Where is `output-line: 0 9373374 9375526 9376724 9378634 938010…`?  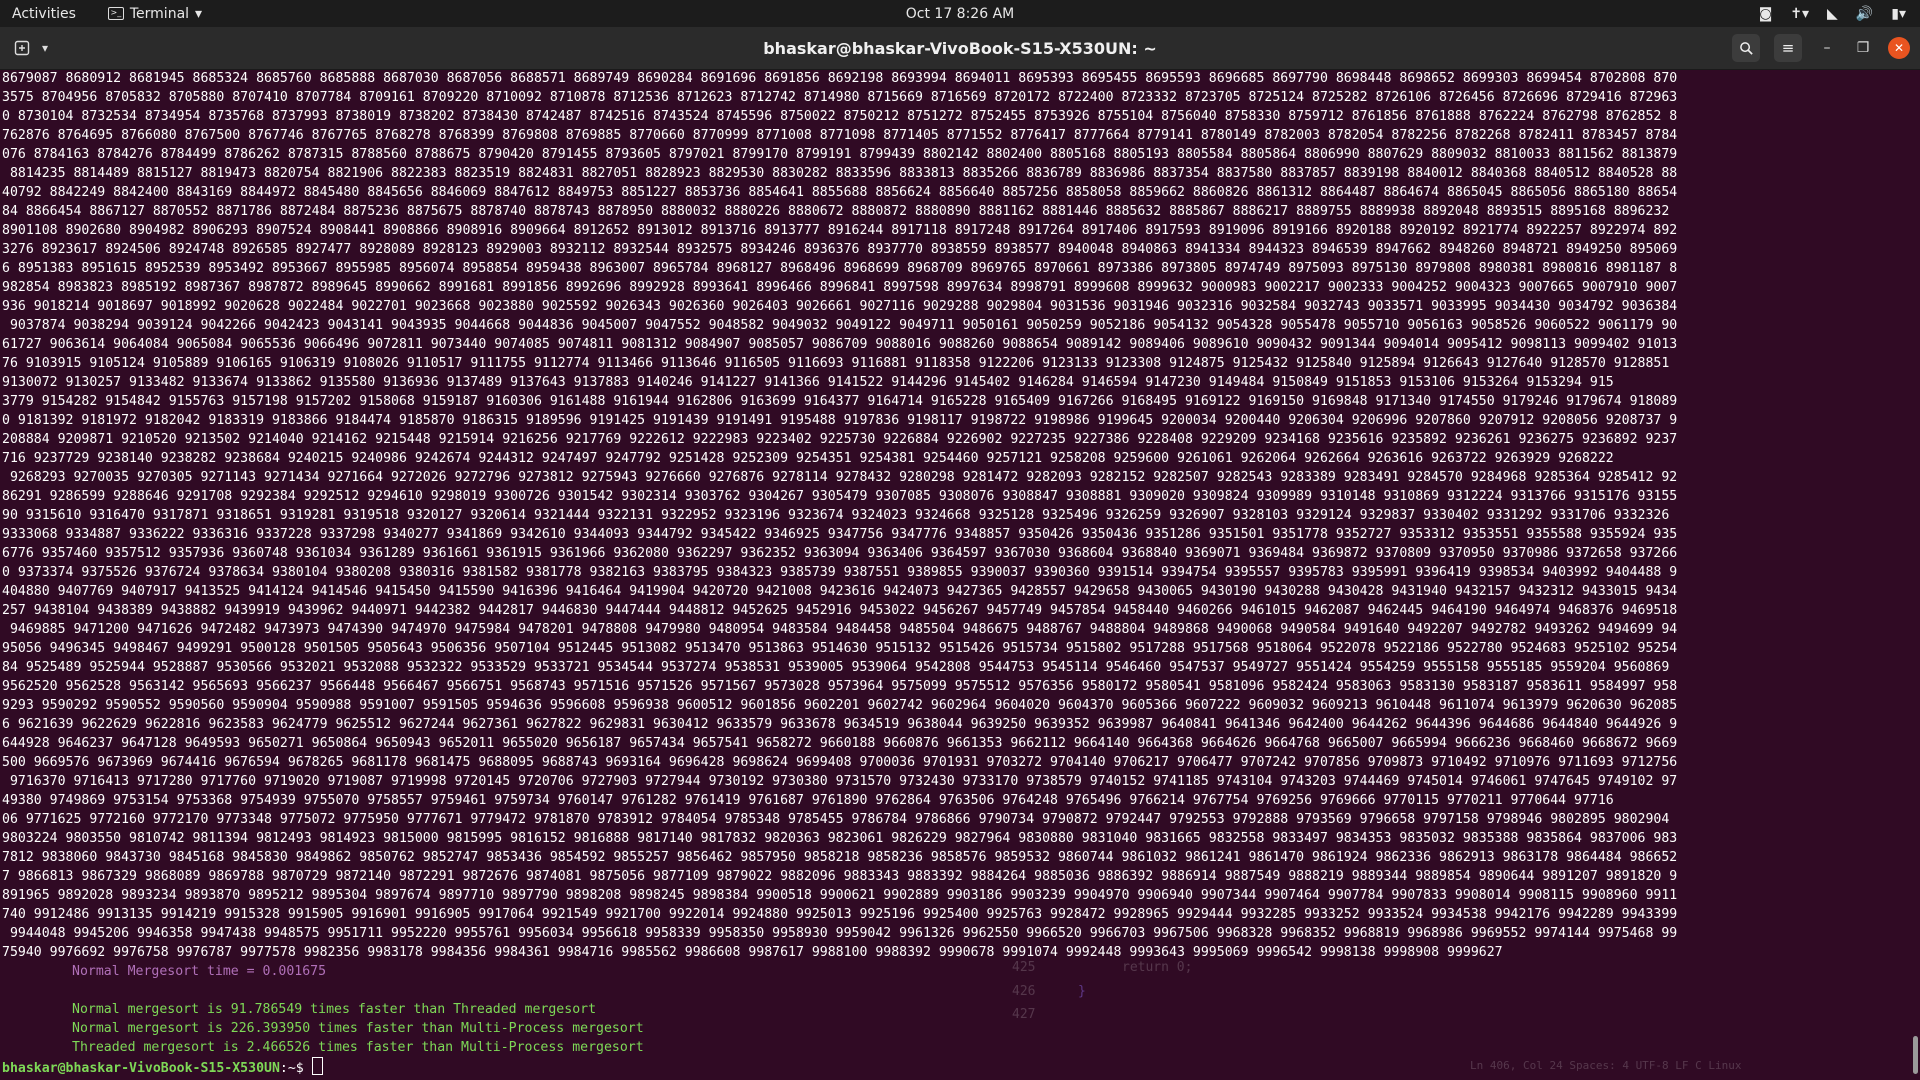 output-line: 0 9373374 9375526 9376724 9378634 938010… is located at coordinates (840, 572).